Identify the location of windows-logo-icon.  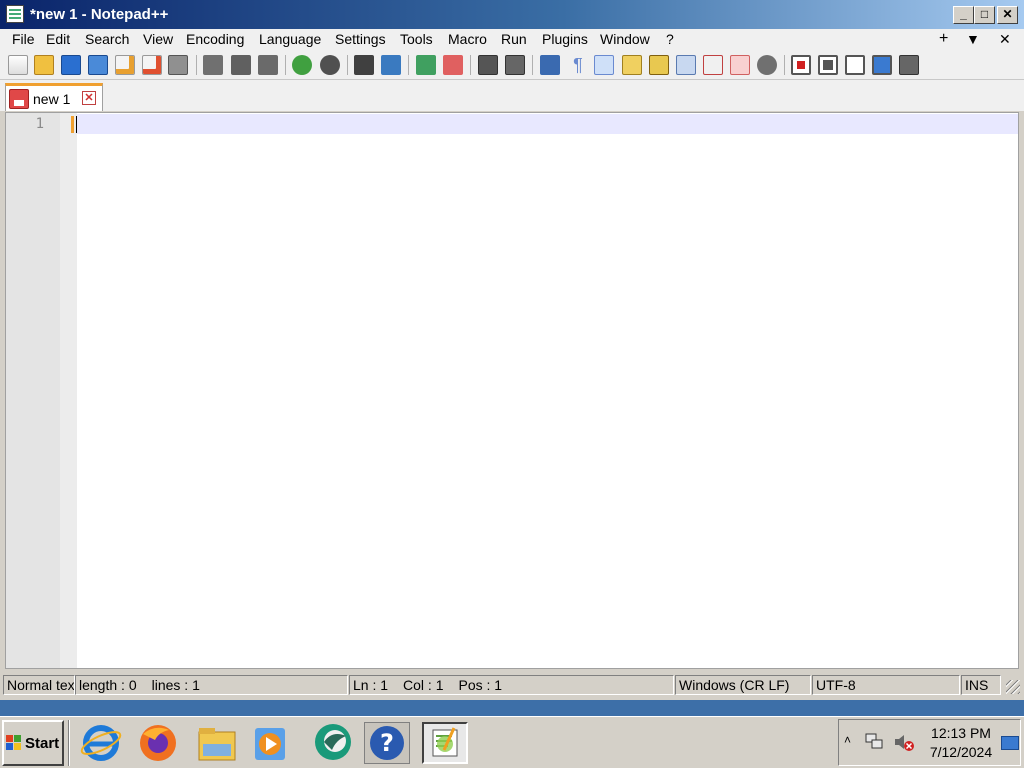
(14, 743).